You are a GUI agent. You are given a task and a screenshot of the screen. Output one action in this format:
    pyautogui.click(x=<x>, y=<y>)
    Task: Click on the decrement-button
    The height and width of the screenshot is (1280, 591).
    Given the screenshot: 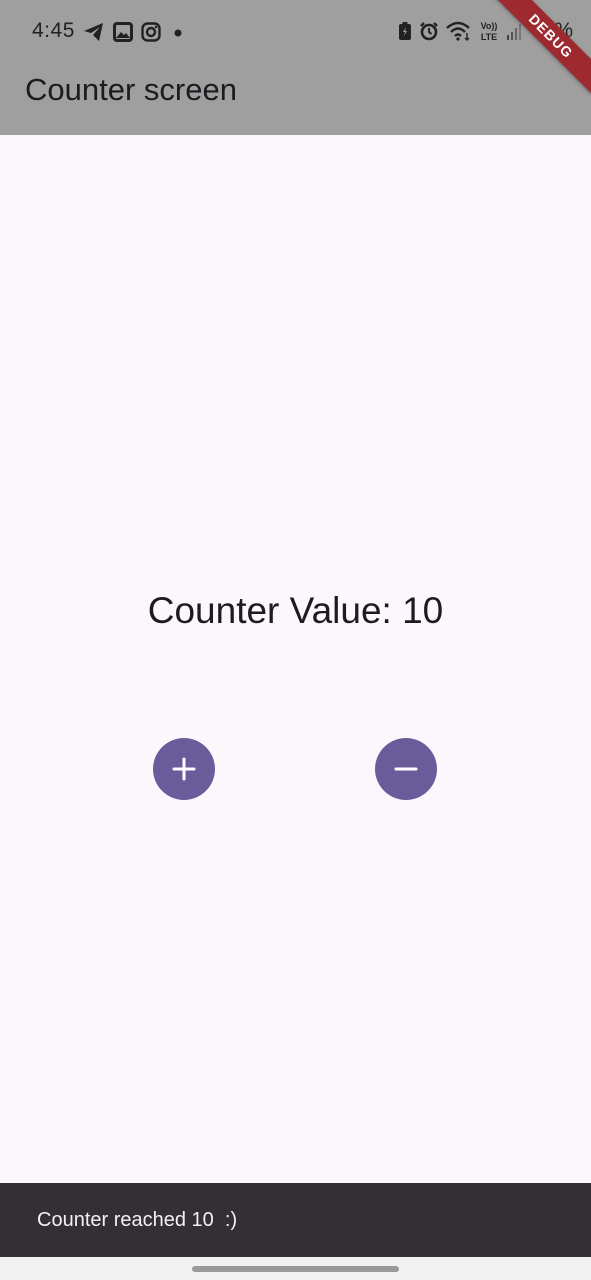 What is the action you would take?
    pyautogui.click(x=406, y=769)
    